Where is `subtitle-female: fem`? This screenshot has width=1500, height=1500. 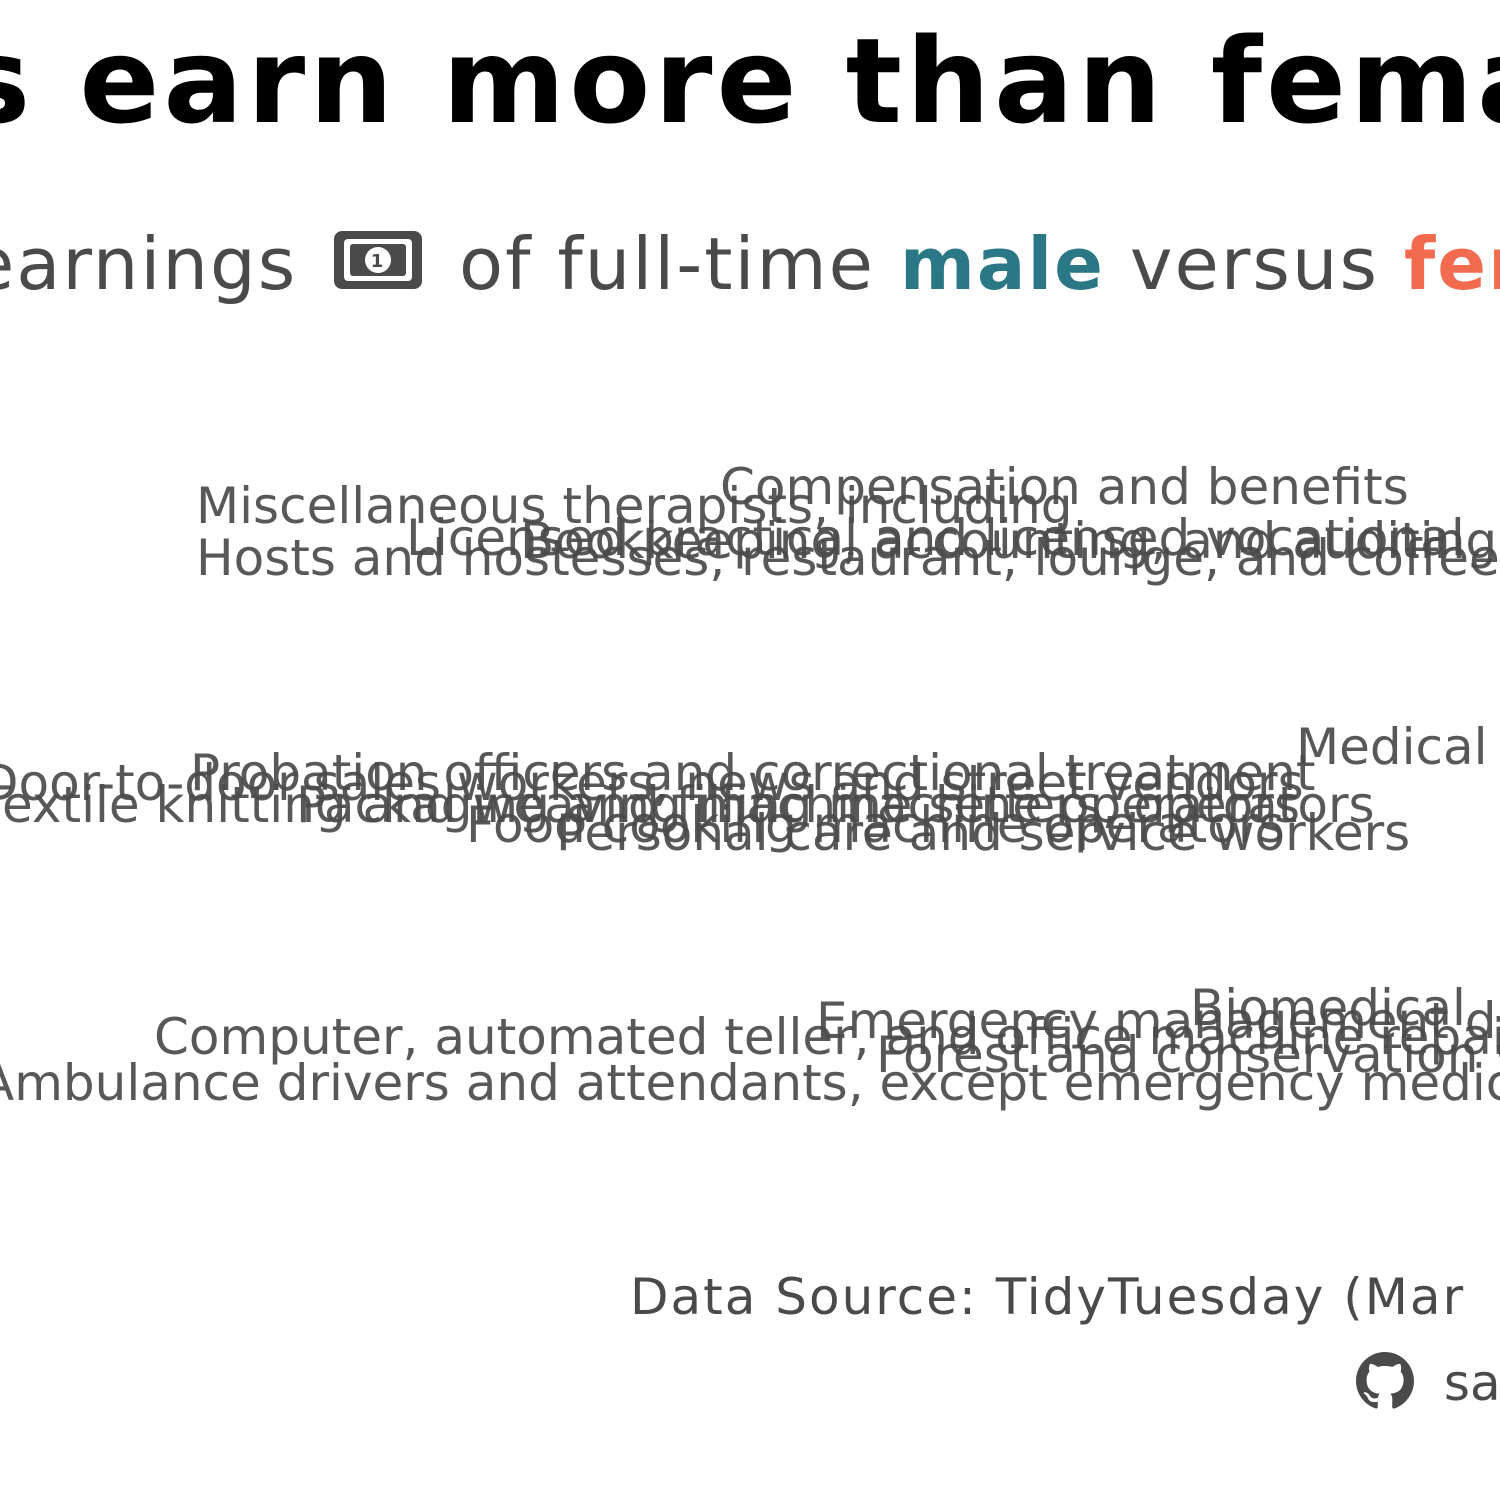
subtitle-female: fem is located at coordinates (1451, 264).